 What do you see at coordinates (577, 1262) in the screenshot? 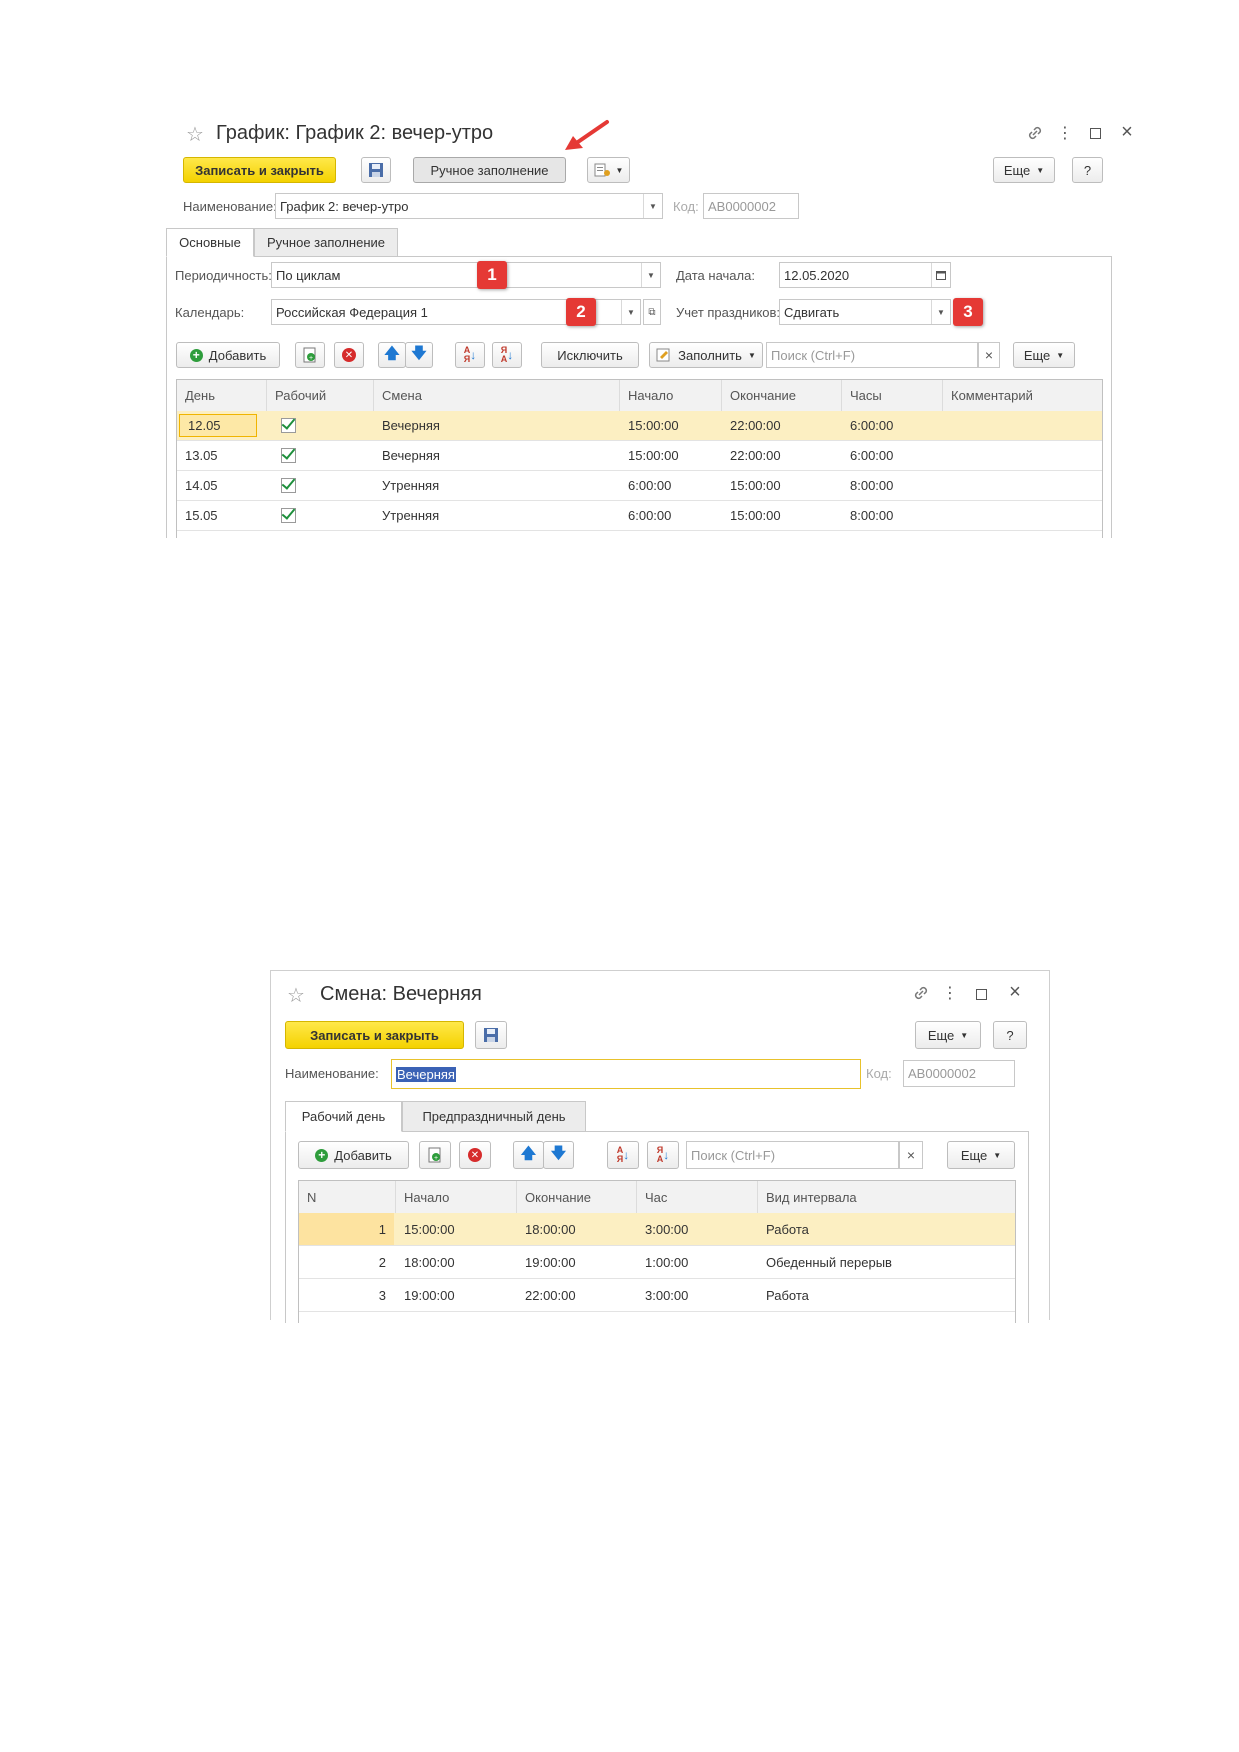
I see `cell-end: 19:00:00` at bounding box center [577, 1262].